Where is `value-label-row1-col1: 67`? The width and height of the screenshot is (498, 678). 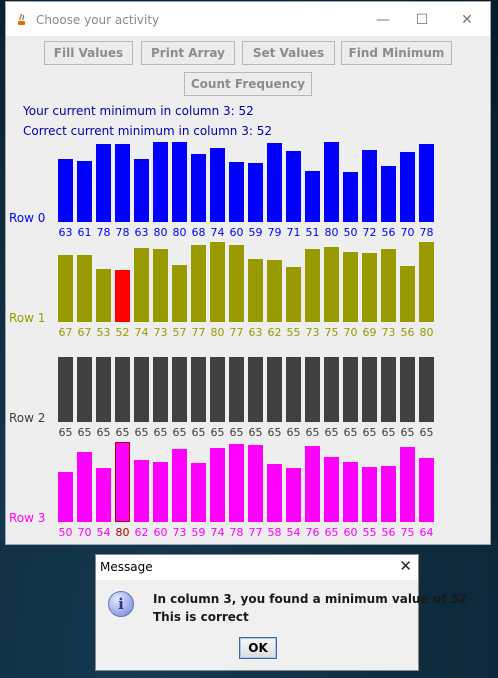 value-label-row1-col1: 67 is located at coordinates (84, 332).